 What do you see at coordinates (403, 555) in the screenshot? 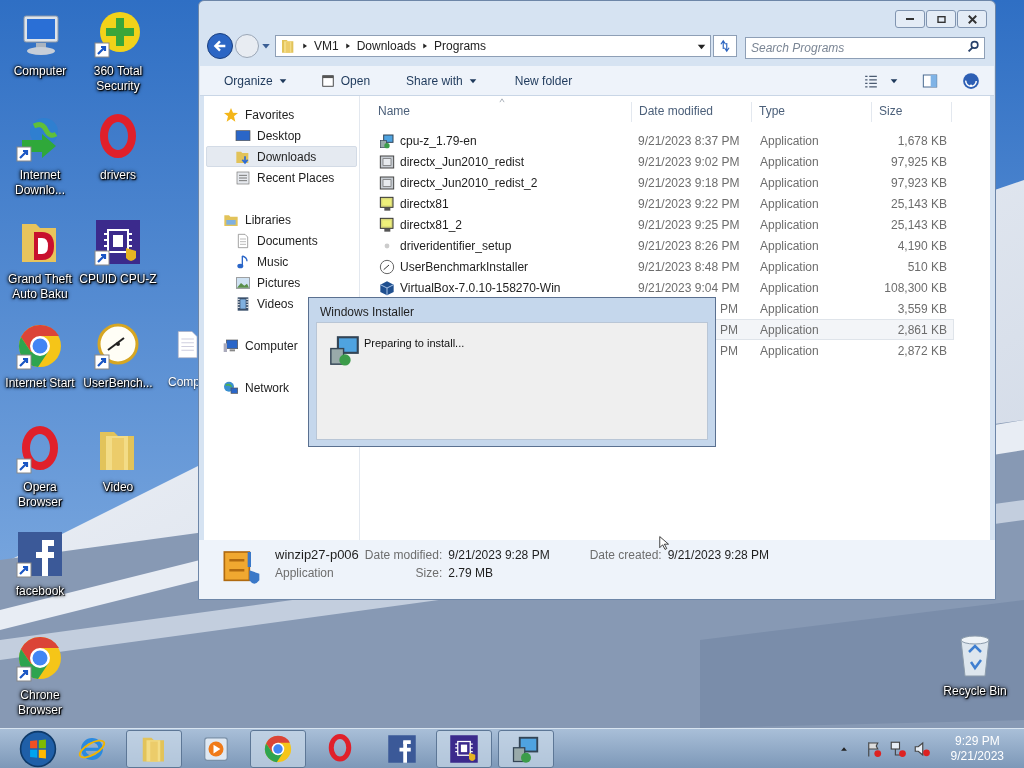
I see `field-label: Date modified:` at bounding box center [403, 555].